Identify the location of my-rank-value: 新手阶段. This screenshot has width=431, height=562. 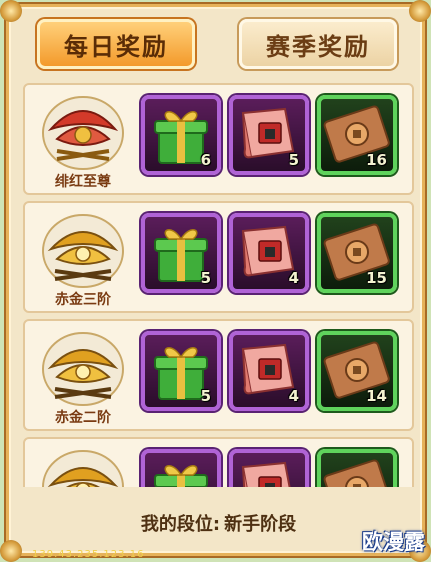
(260, 524).